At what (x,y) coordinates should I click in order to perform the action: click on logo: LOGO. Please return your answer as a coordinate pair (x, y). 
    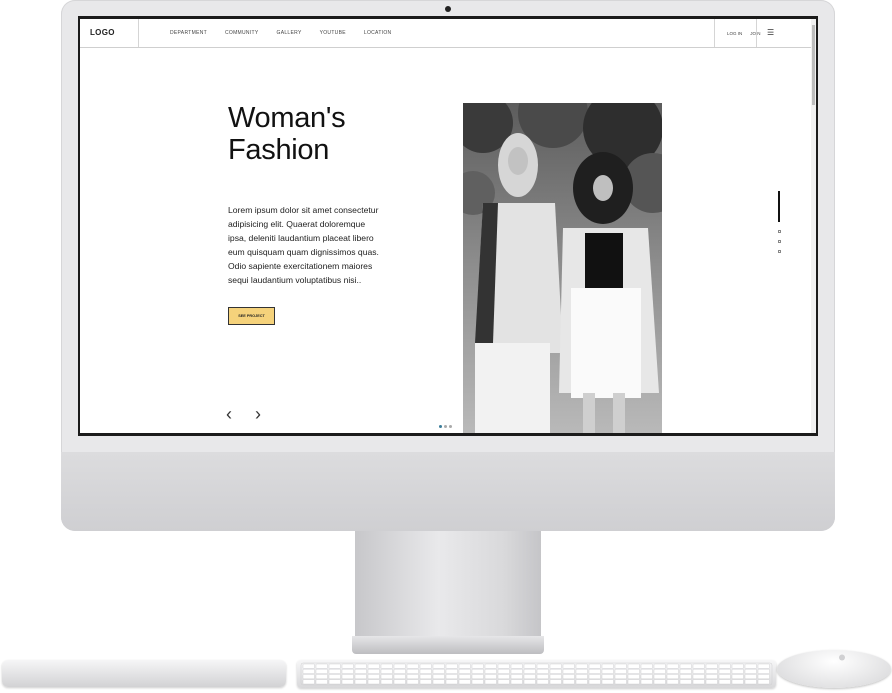
    Looking at the image, I should click on (102, 32).